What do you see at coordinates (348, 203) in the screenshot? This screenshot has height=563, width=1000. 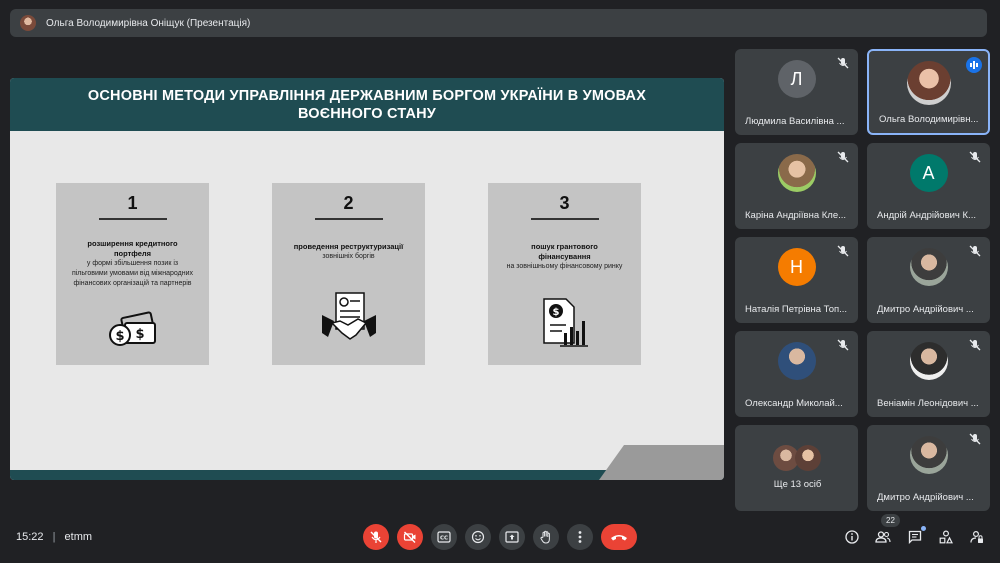 I see `card-number: 2` at bounding box center [348, 203].